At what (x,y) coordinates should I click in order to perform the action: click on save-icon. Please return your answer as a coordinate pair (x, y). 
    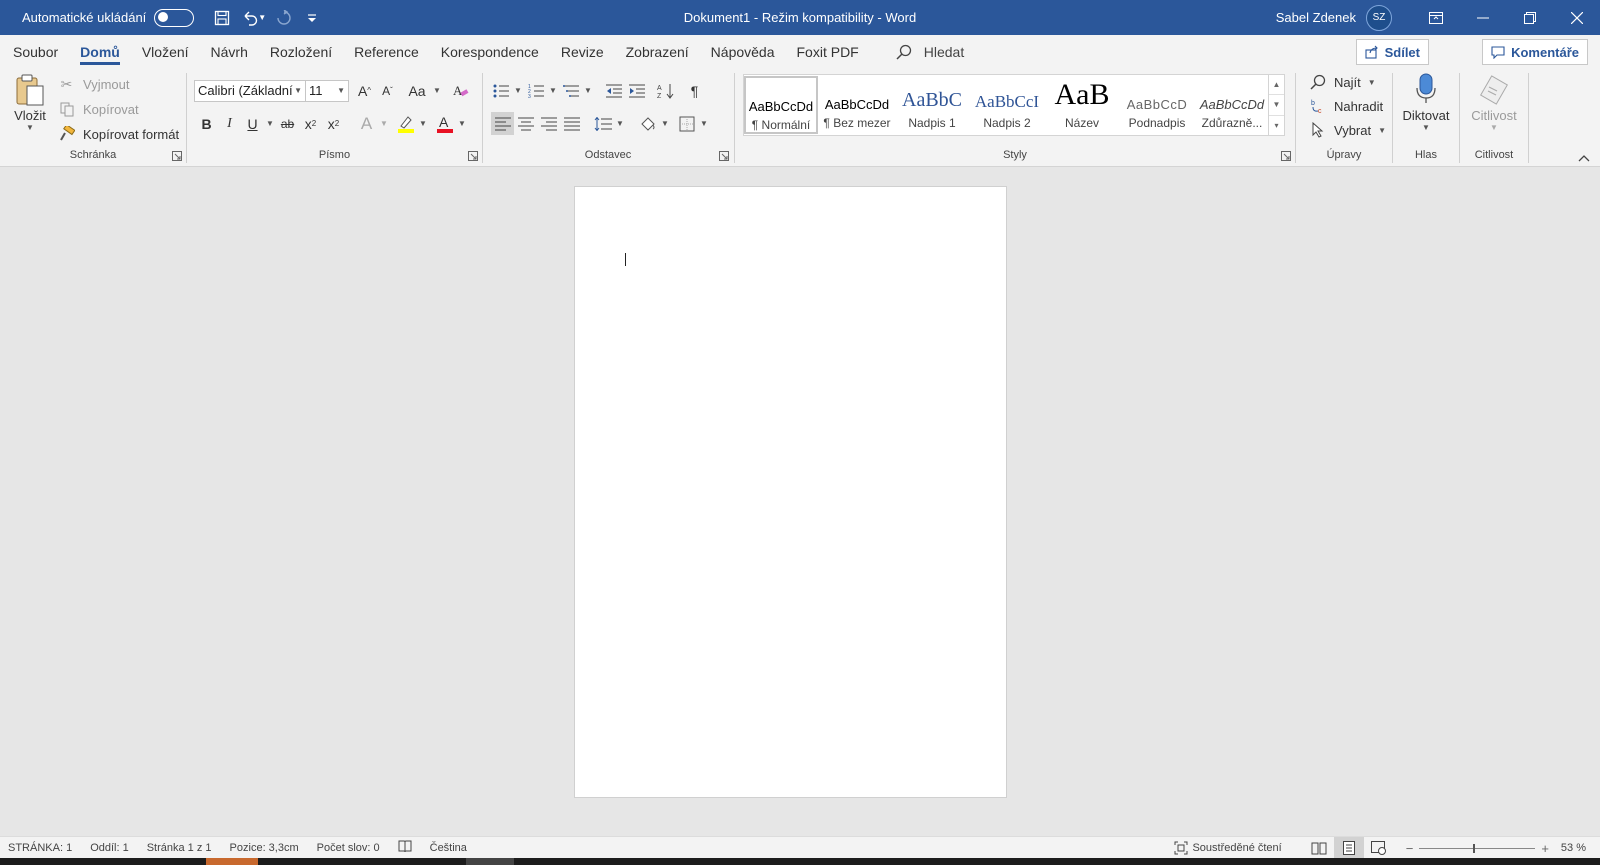
    Looking at the image, I should click on (222, 18).